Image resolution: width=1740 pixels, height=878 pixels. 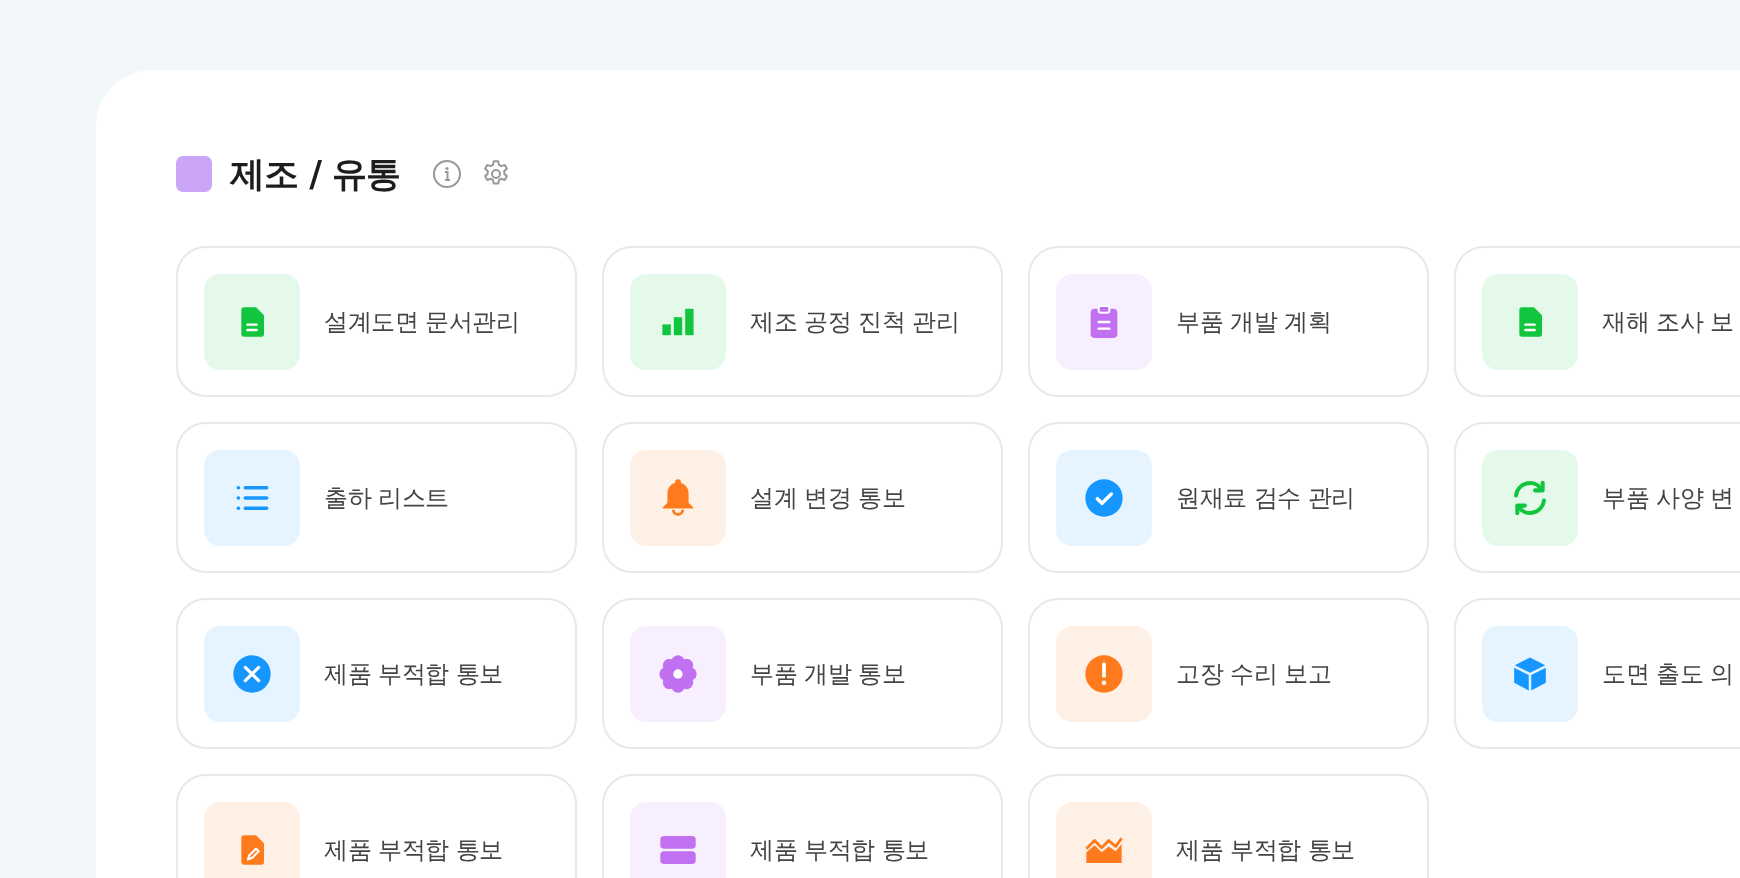 I want to click on info-icon, so click(x=447, y=174).